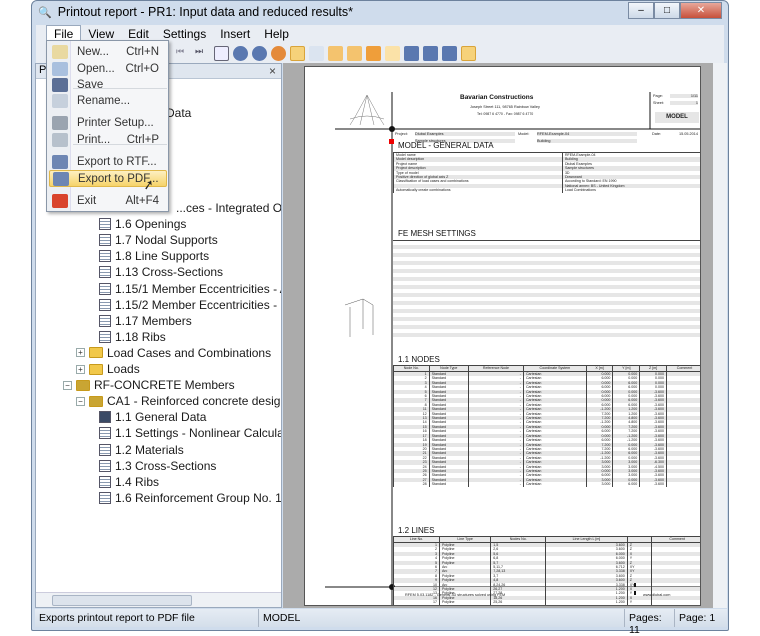  I want to click on folder-icon, so click(96, 369).